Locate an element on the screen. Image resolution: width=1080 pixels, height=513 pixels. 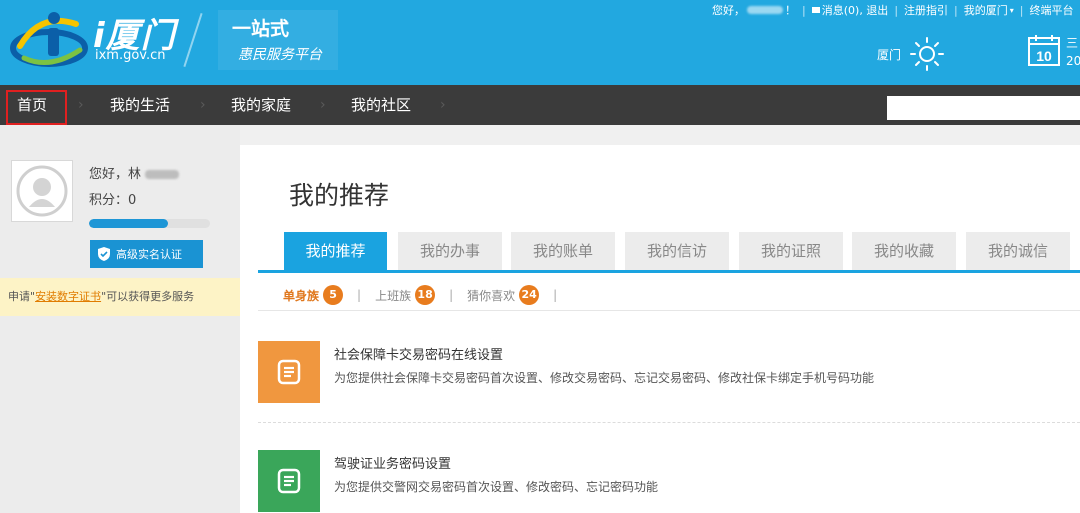
tab-favorites: 我的收藏 is located at coordinates (904, 251).